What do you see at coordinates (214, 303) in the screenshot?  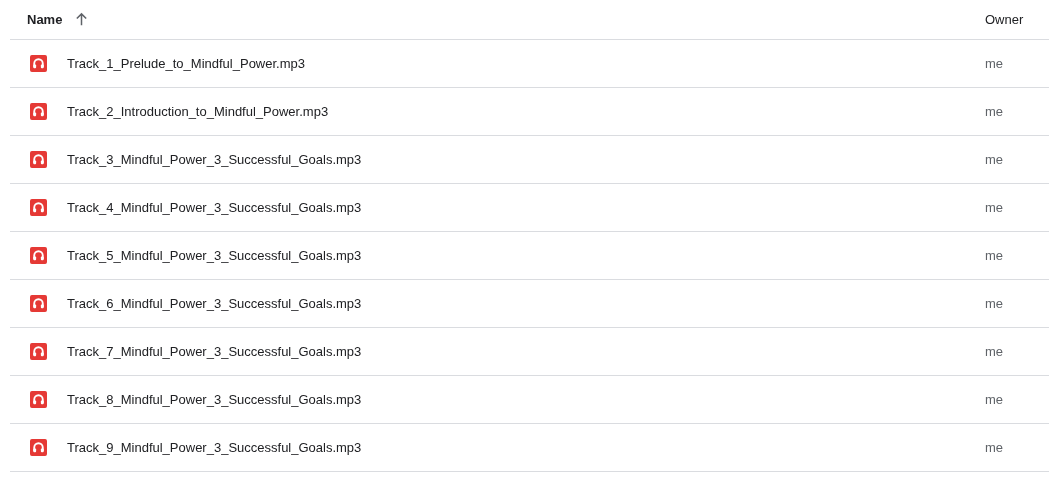 I see `file-name: Track_6_Mindful_Power_3_Successful_Goals.mp3` at bounding box center [214, 303].